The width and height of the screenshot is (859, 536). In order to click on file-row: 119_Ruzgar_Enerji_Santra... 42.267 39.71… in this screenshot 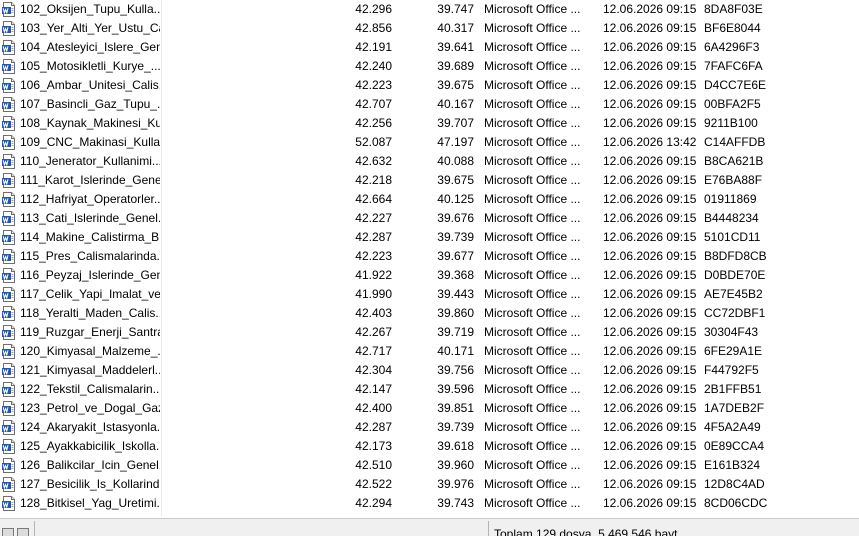, I will do `click(429, 332)`.